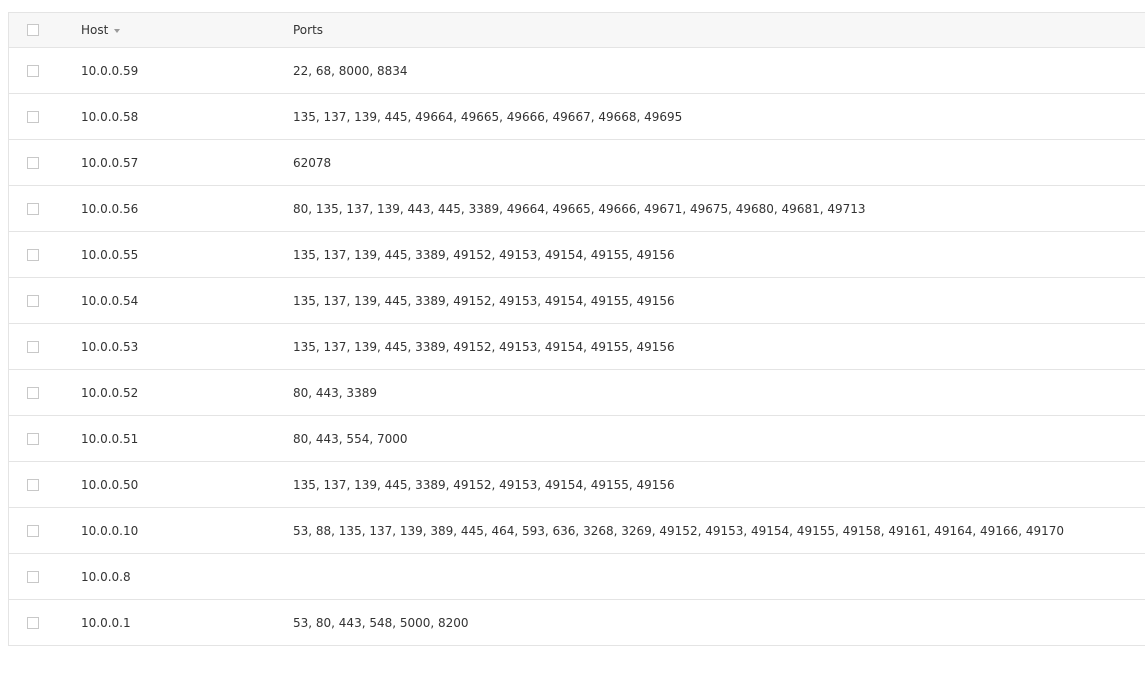 The image size is (1145, 691). I want to click on table-row: 10.0.0.57 62078, so click(577, 163).